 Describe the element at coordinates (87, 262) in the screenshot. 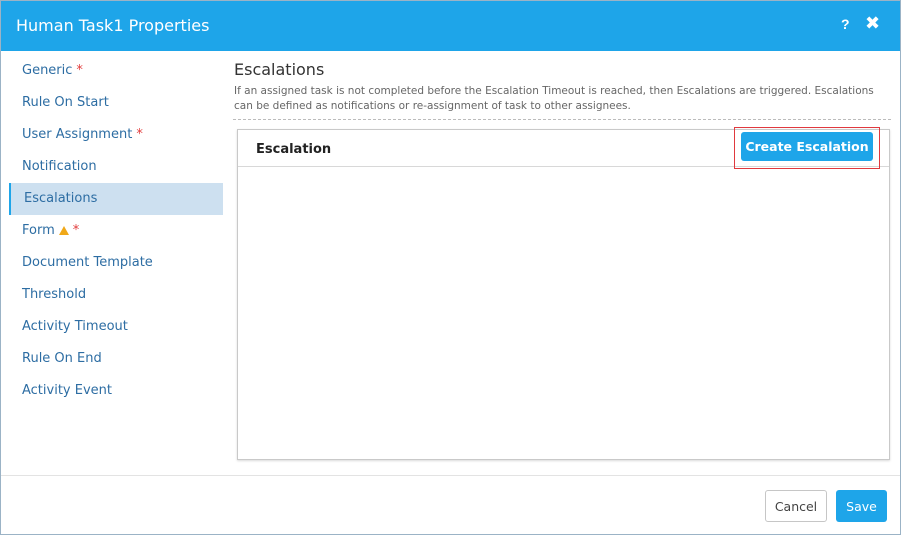

I see `sidebar-item-label: Document Template` at that location.